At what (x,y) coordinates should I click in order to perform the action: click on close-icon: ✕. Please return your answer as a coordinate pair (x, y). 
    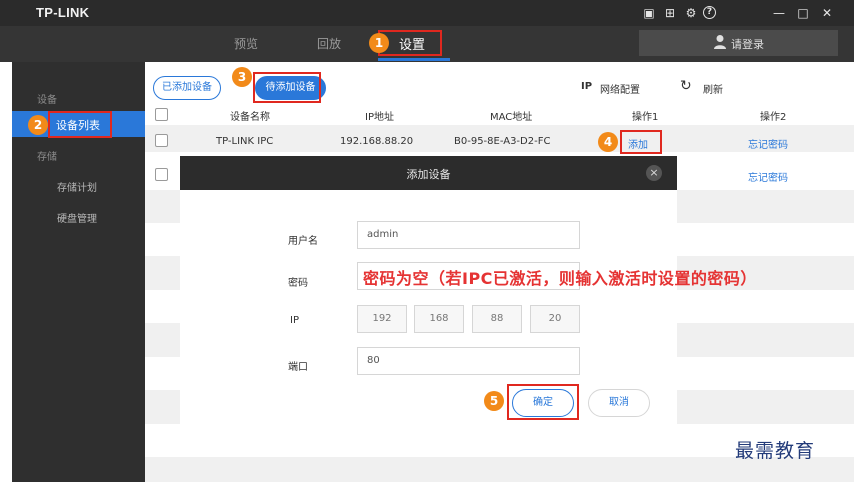
    Looking at the image, I should click on (827, 13).